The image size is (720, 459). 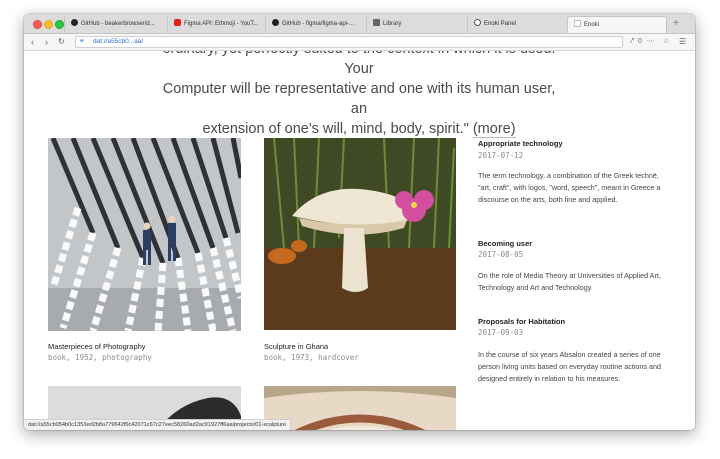 What do you see at coordinates (82, 41) in the screenshot?
I see `dat-share-icon: ⚭` at bounding box center [82, 41].